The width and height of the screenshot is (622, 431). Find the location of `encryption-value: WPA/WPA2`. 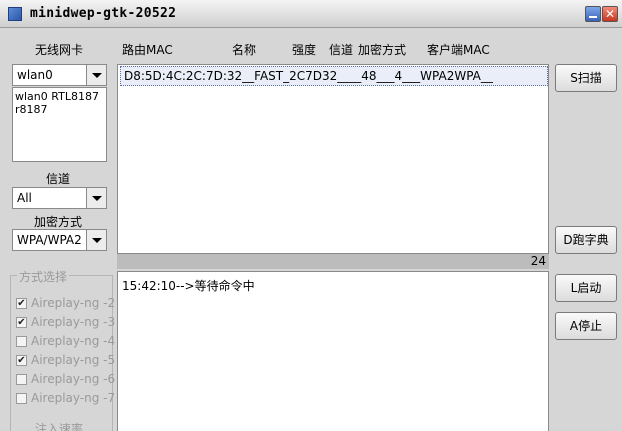

encryption-value: WPA/WPA2 is located at coordinates (49, 240).